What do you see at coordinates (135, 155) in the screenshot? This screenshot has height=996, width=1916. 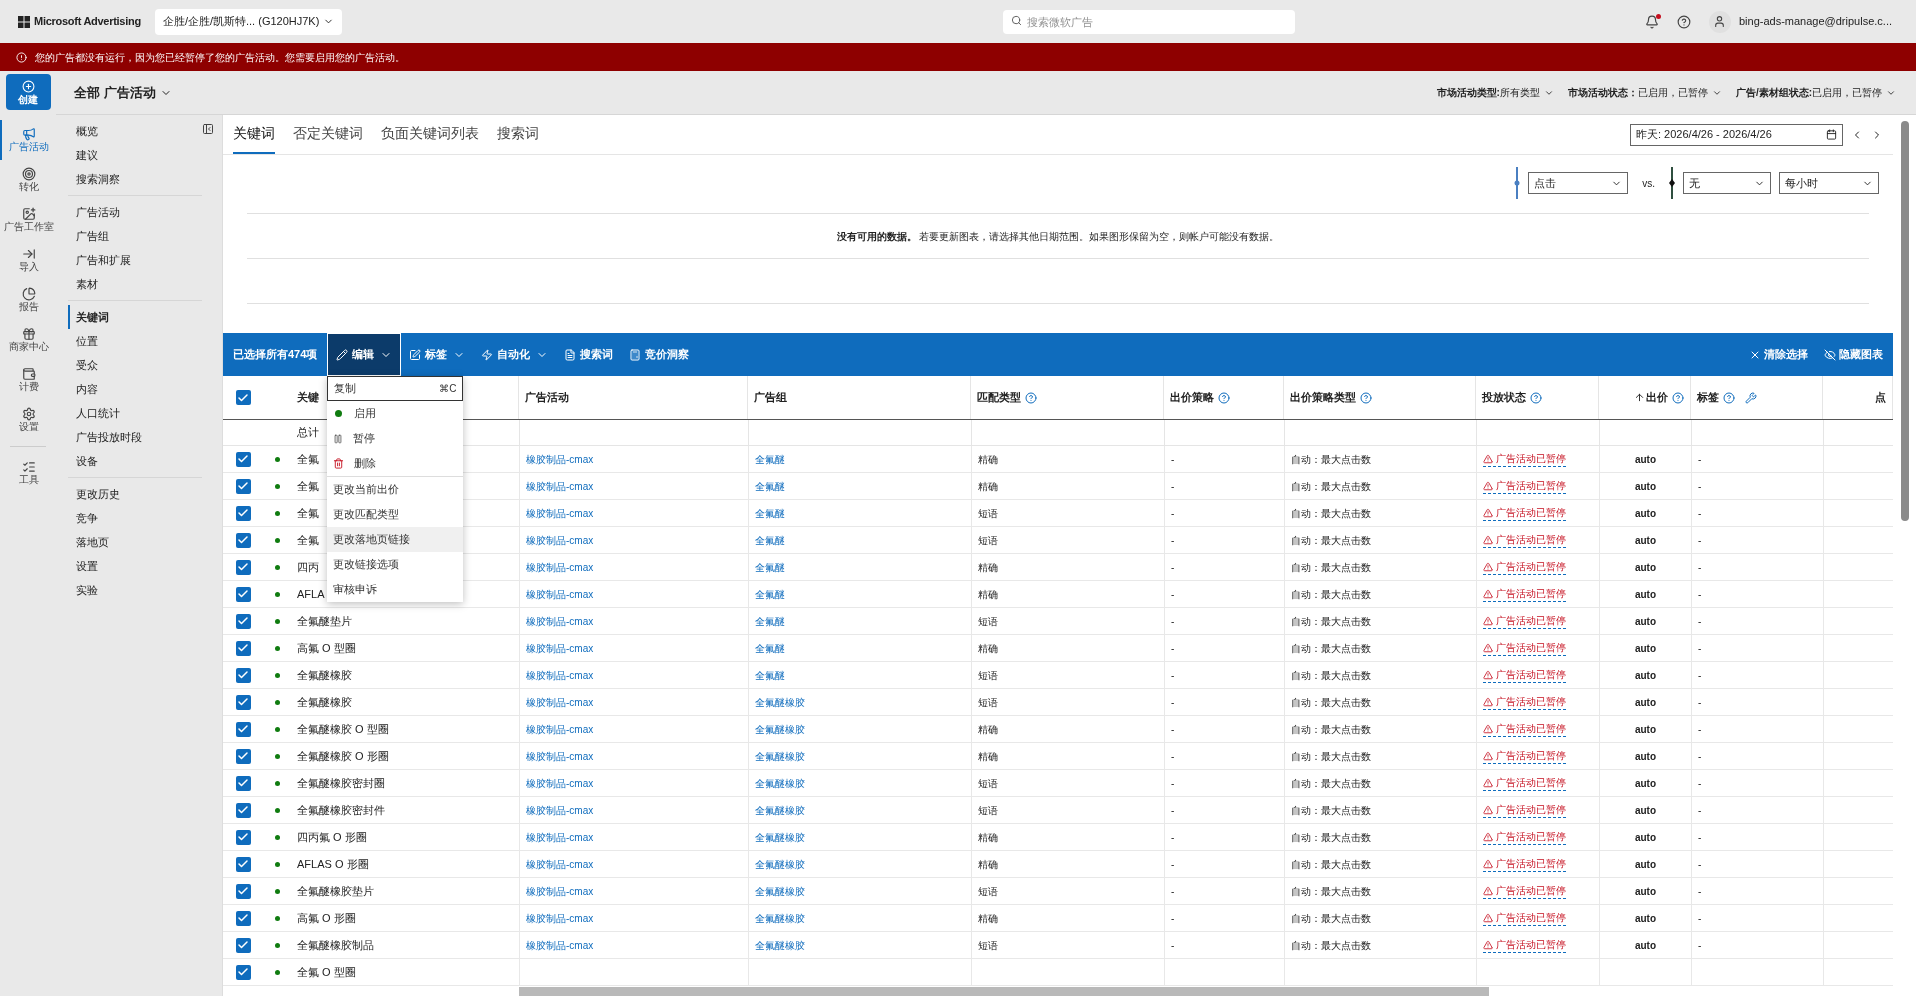 I see `nav-item: 建议` at bounding box center [135, 155].